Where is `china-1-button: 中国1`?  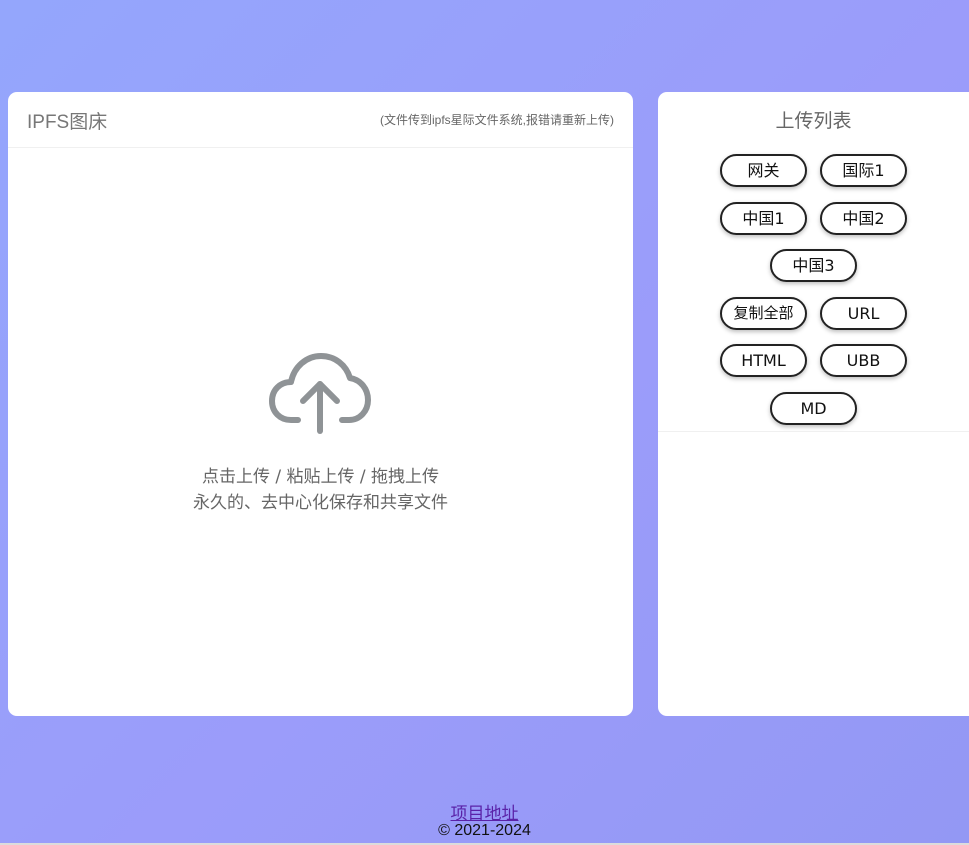 china-1-button: 中国1 is located at coordinates (763, 218).